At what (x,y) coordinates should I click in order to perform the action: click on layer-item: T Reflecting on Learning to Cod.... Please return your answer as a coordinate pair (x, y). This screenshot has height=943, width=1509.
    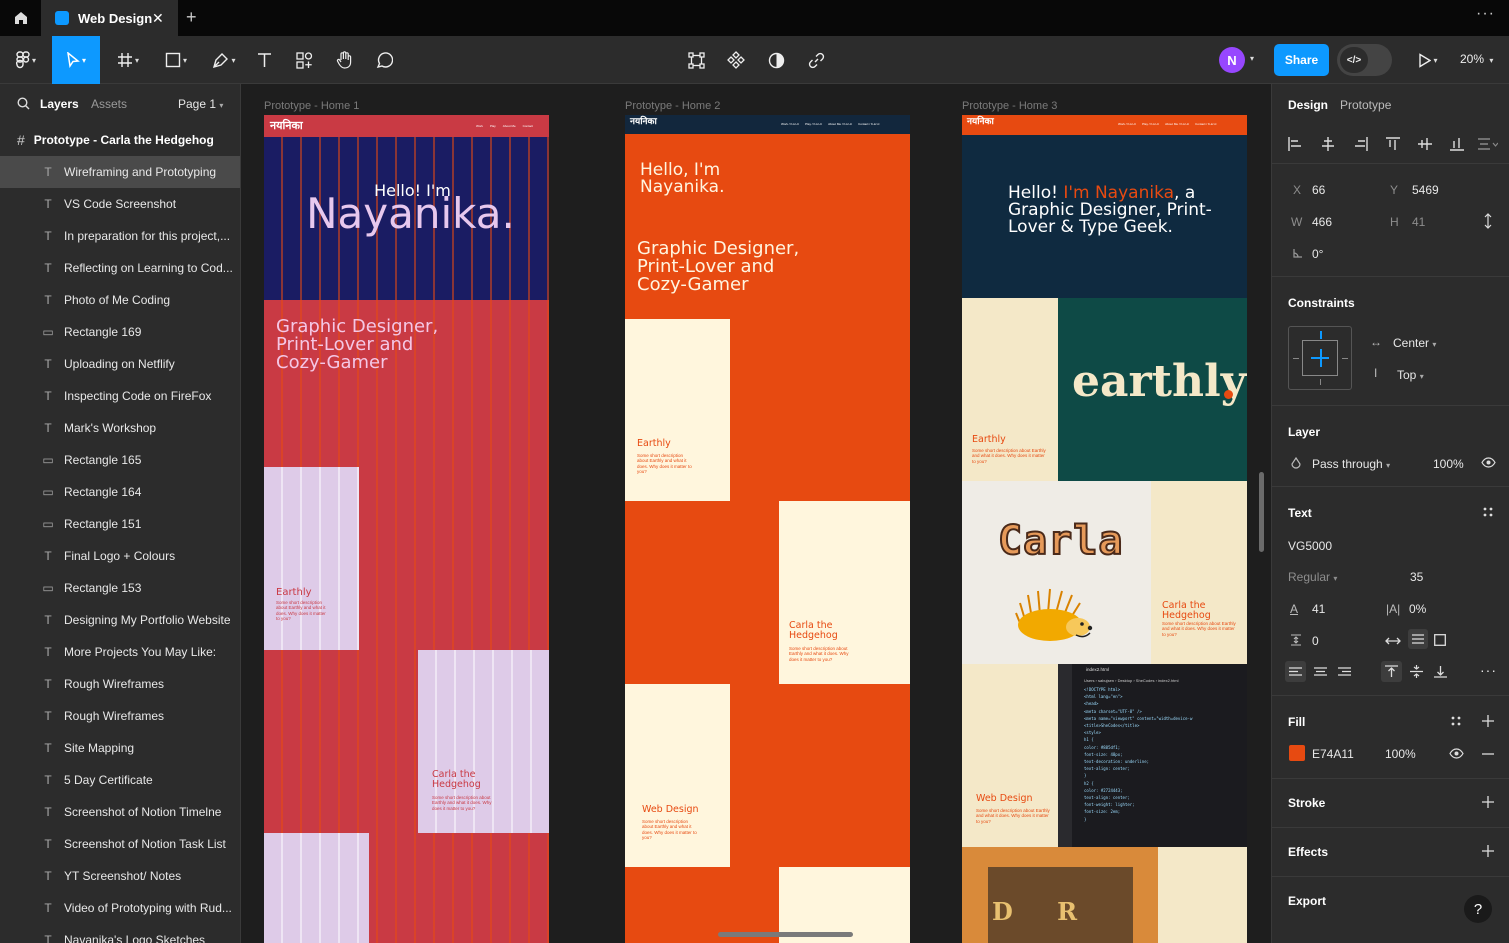
    Looking at the image, I should click on (120, 268).